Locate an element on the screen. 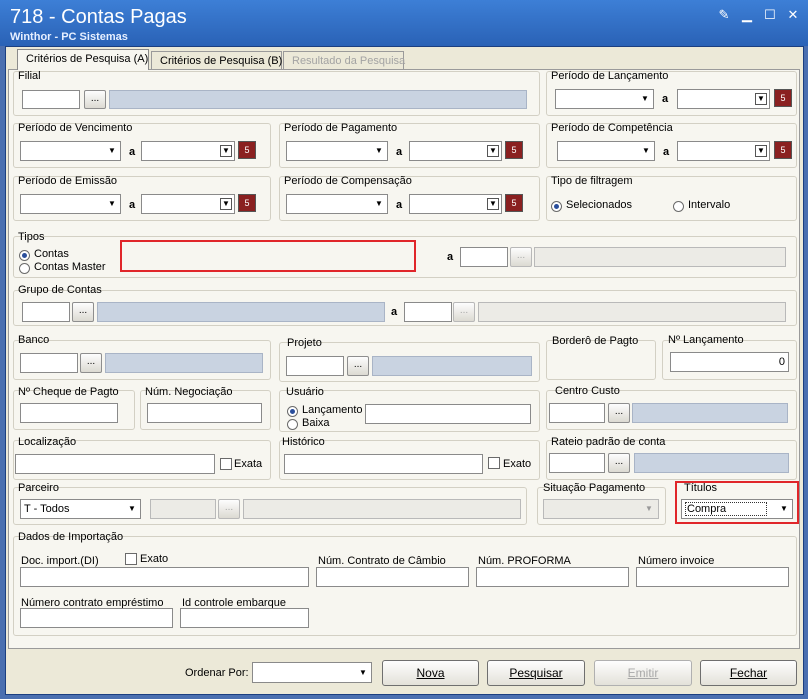 Image resolution: width=808 pixels, height=699 pixels. window-subtitle: Winthor - PC Sistemas is located at coordinates (69, 37).